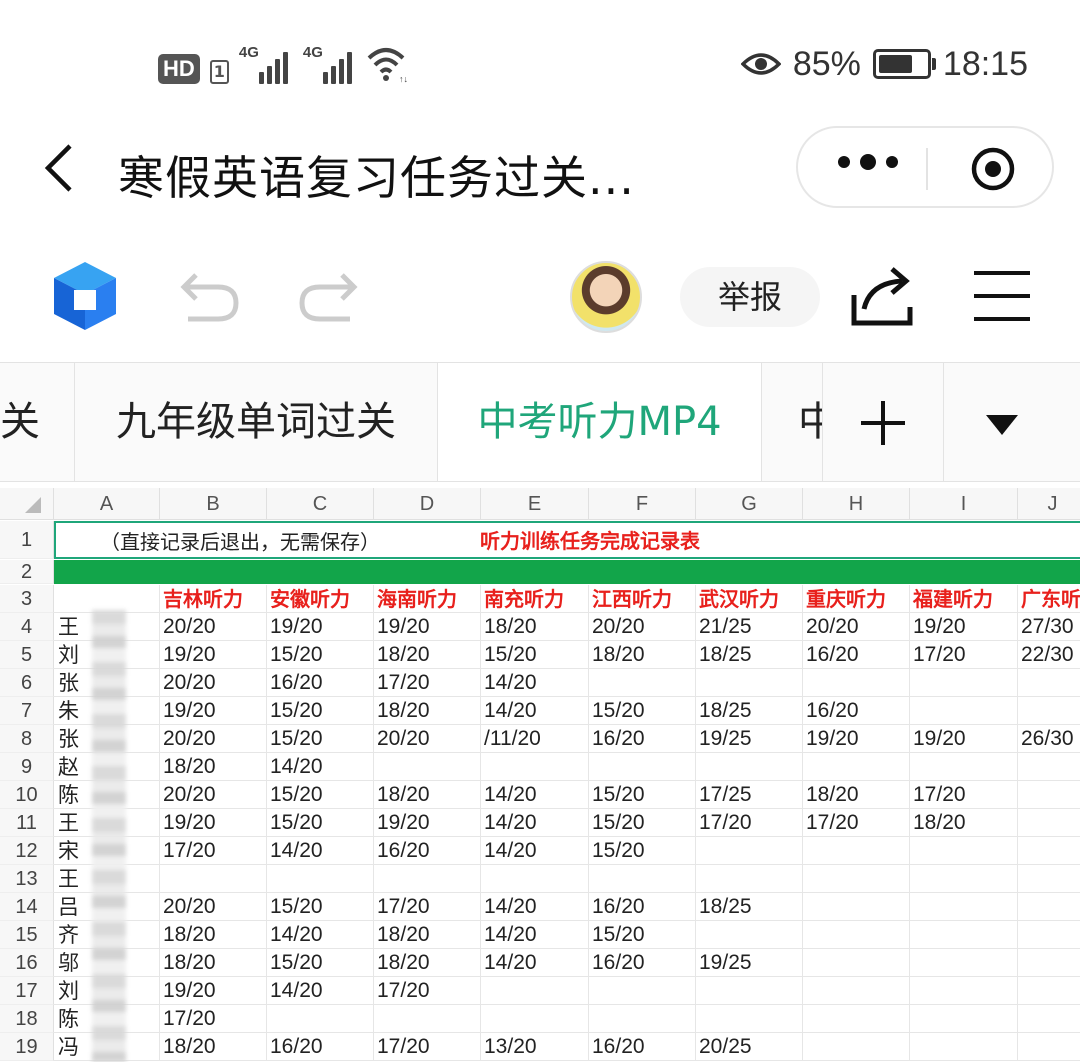  I want to click on row-header: 14, so click(27, 907).